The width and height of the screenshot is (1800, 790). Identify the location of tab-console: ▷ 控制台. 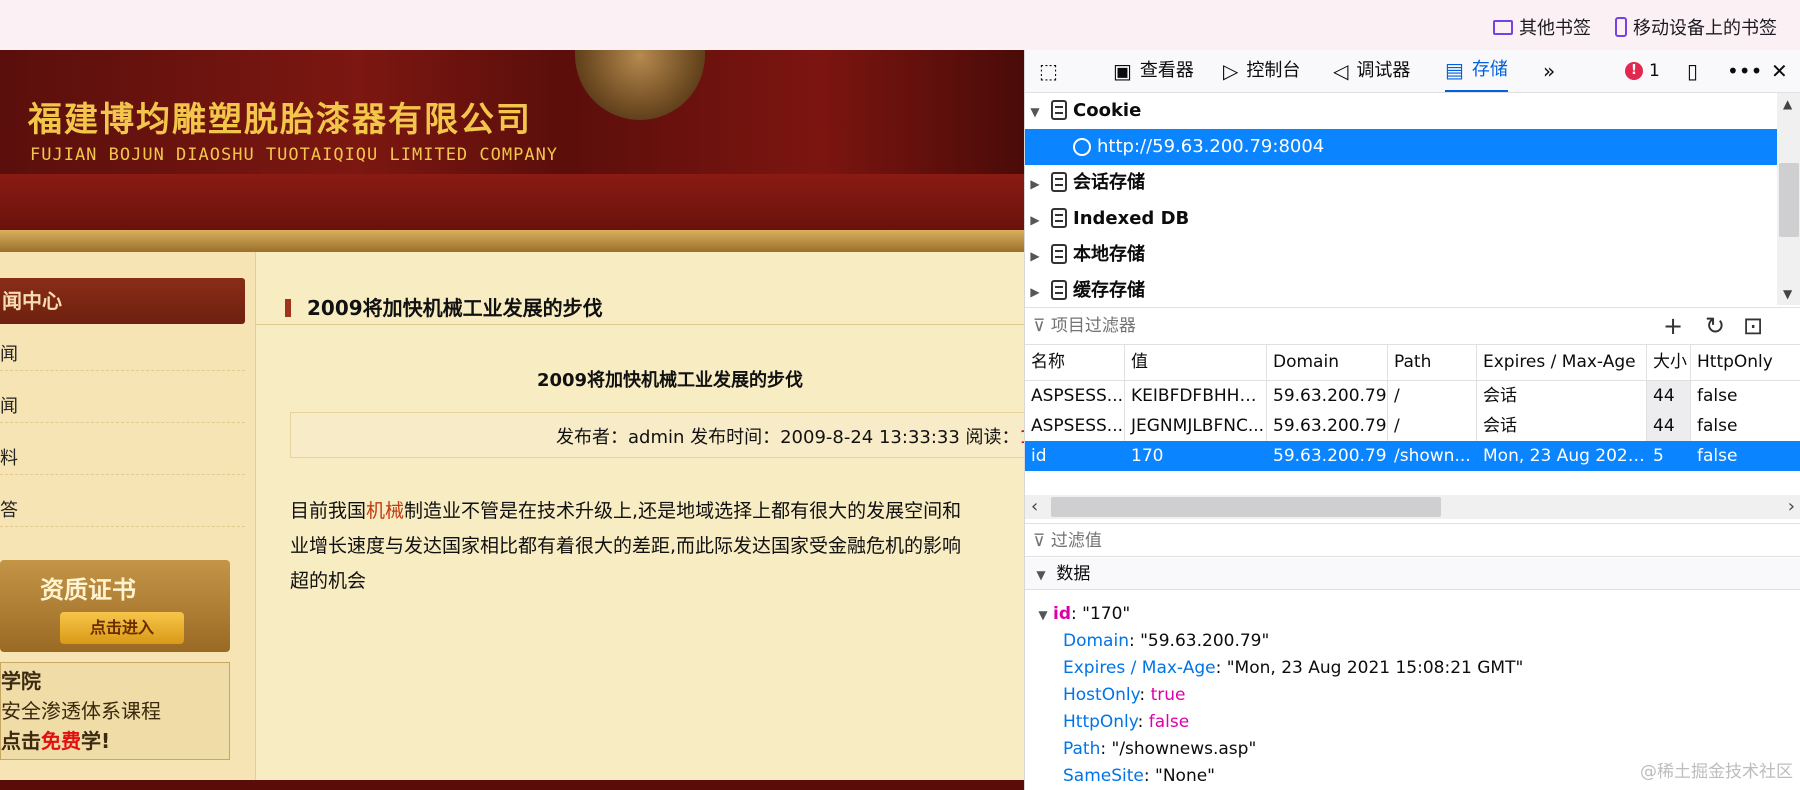
(1261, 71).